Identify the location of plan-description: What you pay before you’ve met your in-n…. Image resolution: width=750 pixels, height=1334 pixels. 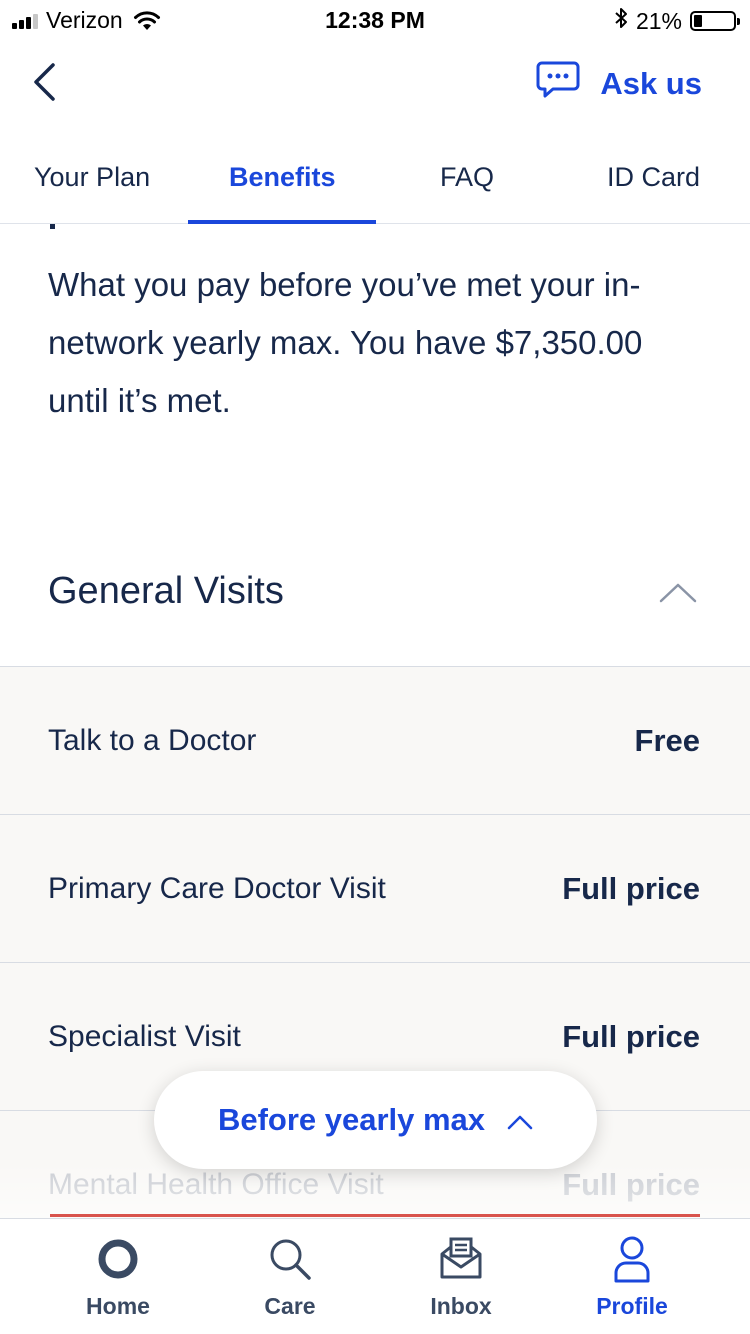
(345, 342).